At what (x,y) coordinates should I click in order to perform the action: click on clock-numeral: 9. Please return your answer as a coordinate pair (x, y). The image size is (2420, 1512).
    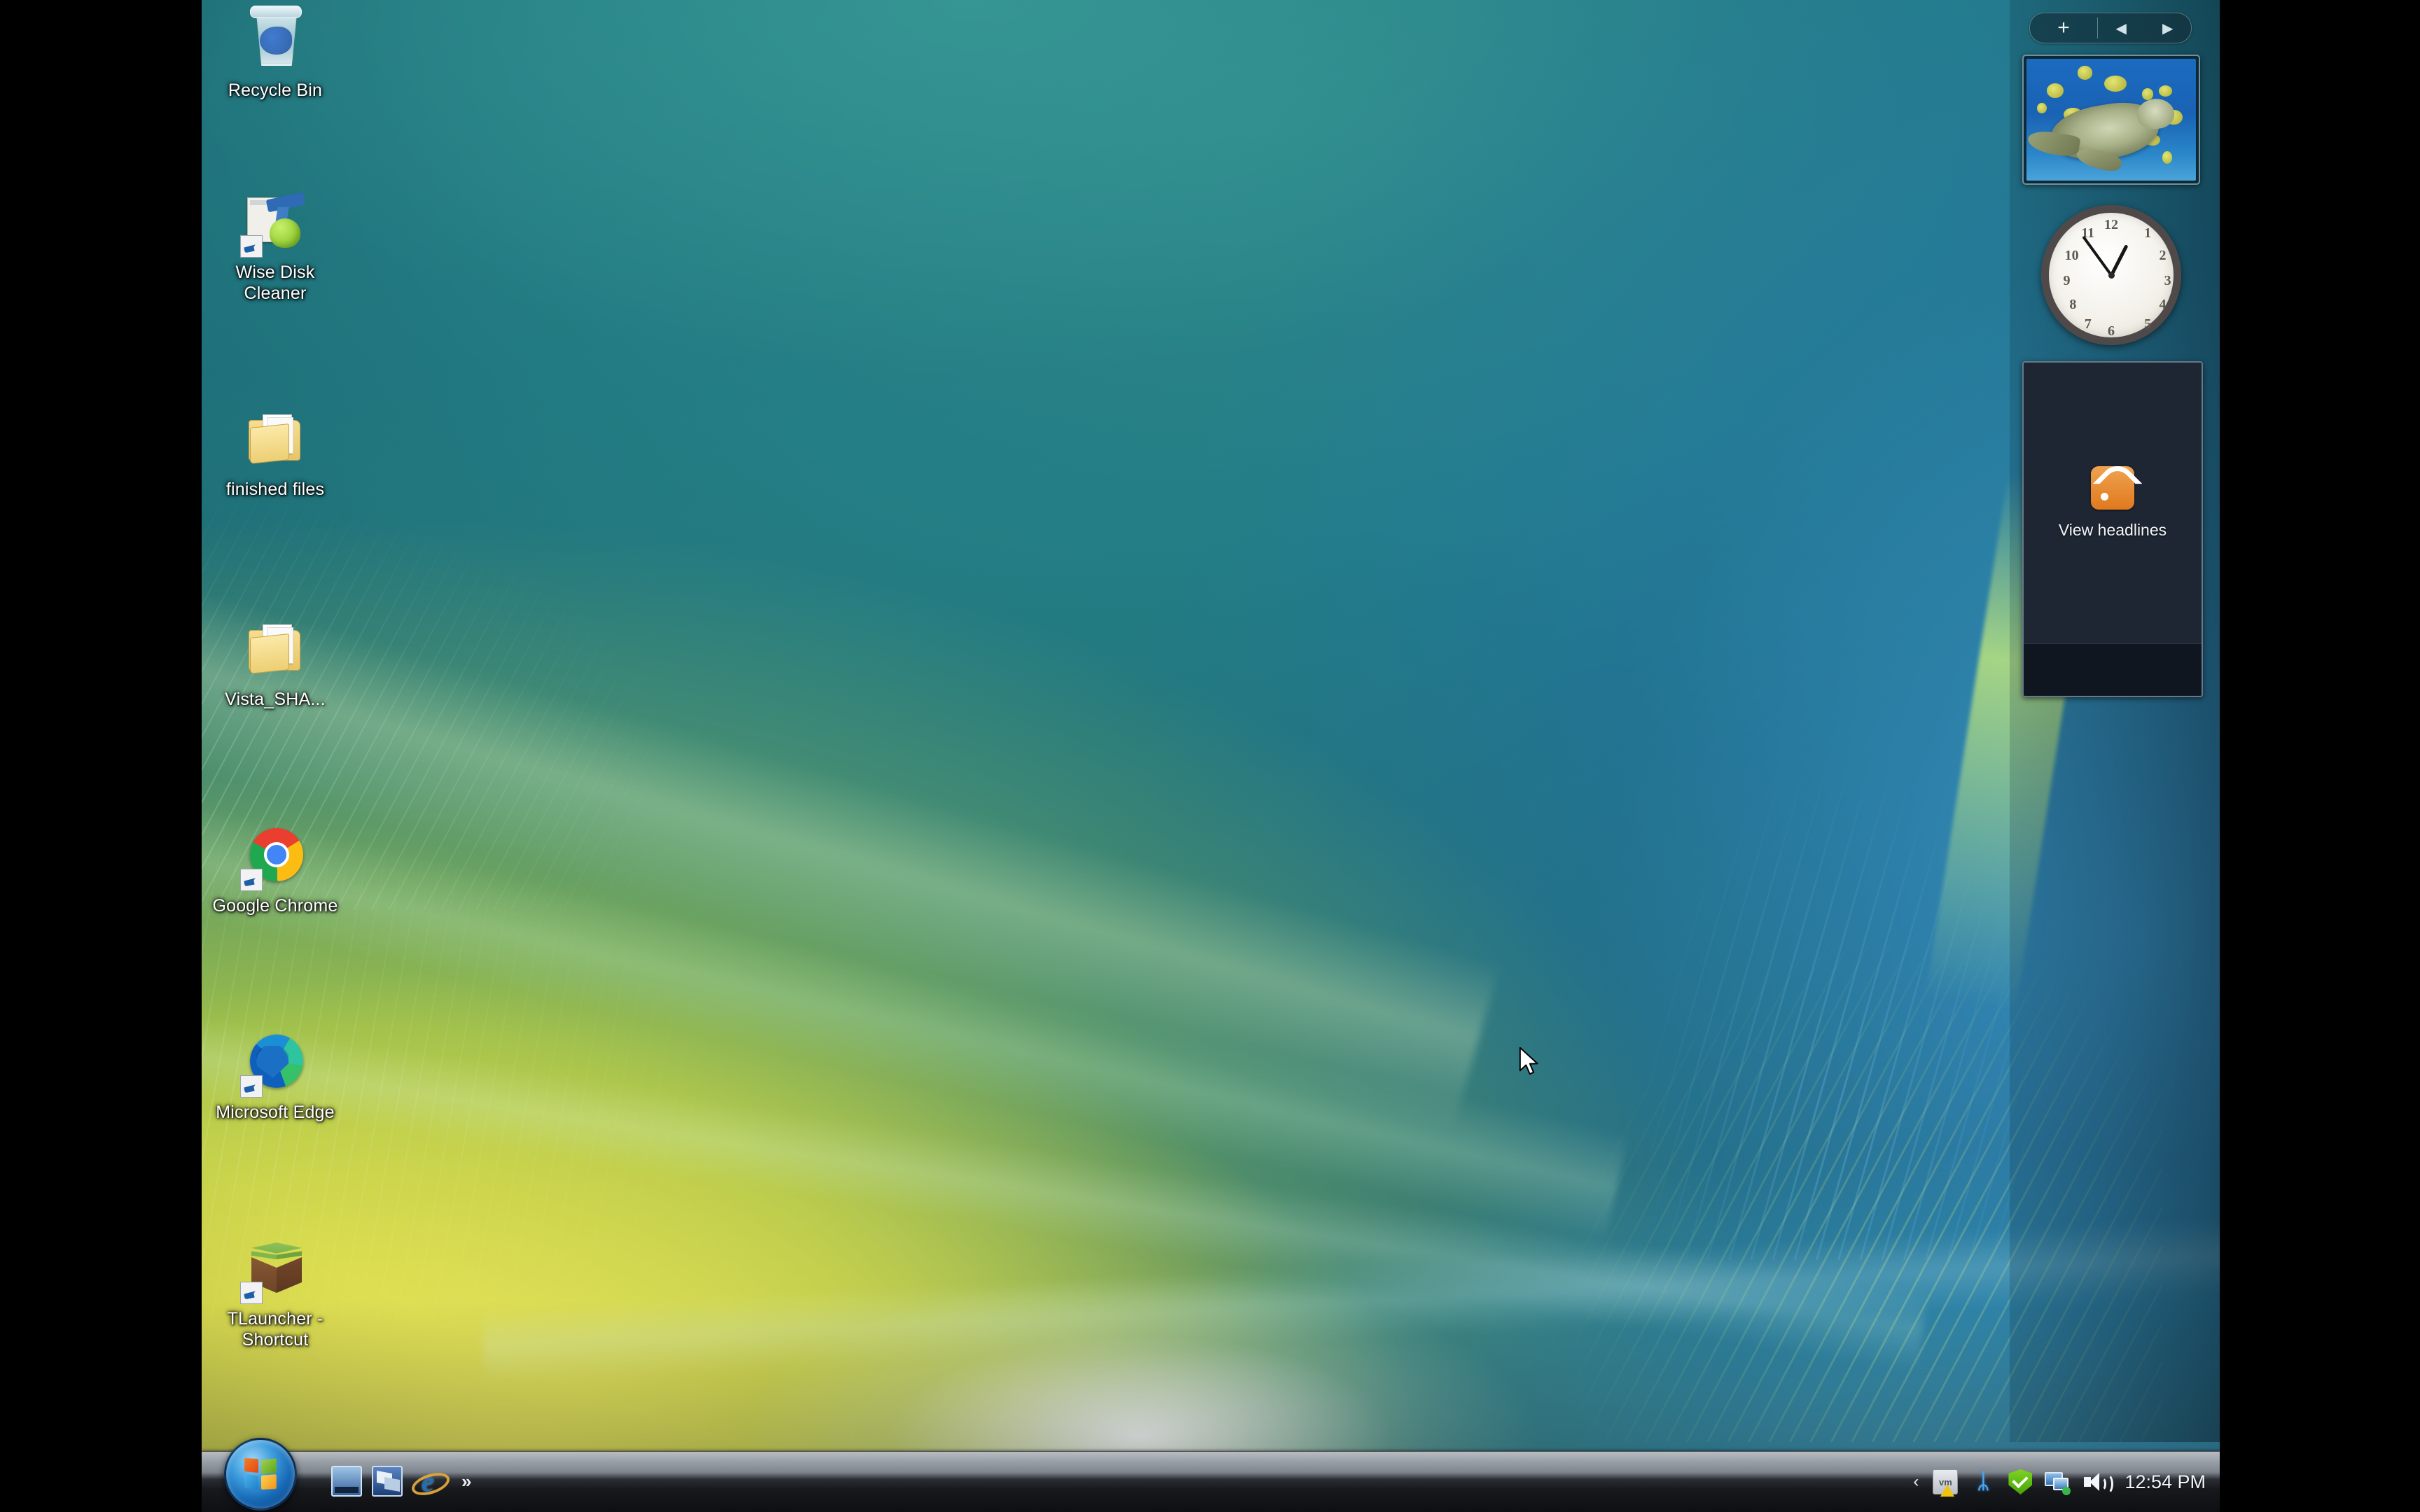
    Looking at the image, I should click on (2067, 280).